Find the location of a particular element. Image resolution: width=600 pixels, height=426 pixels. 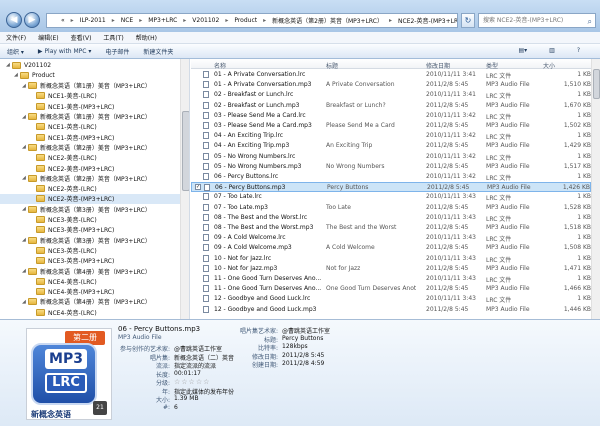

nav-tree-item: ◢ 新概念英语（第2册）英音（MP3+LRC） is located at coordinates (90, 178).